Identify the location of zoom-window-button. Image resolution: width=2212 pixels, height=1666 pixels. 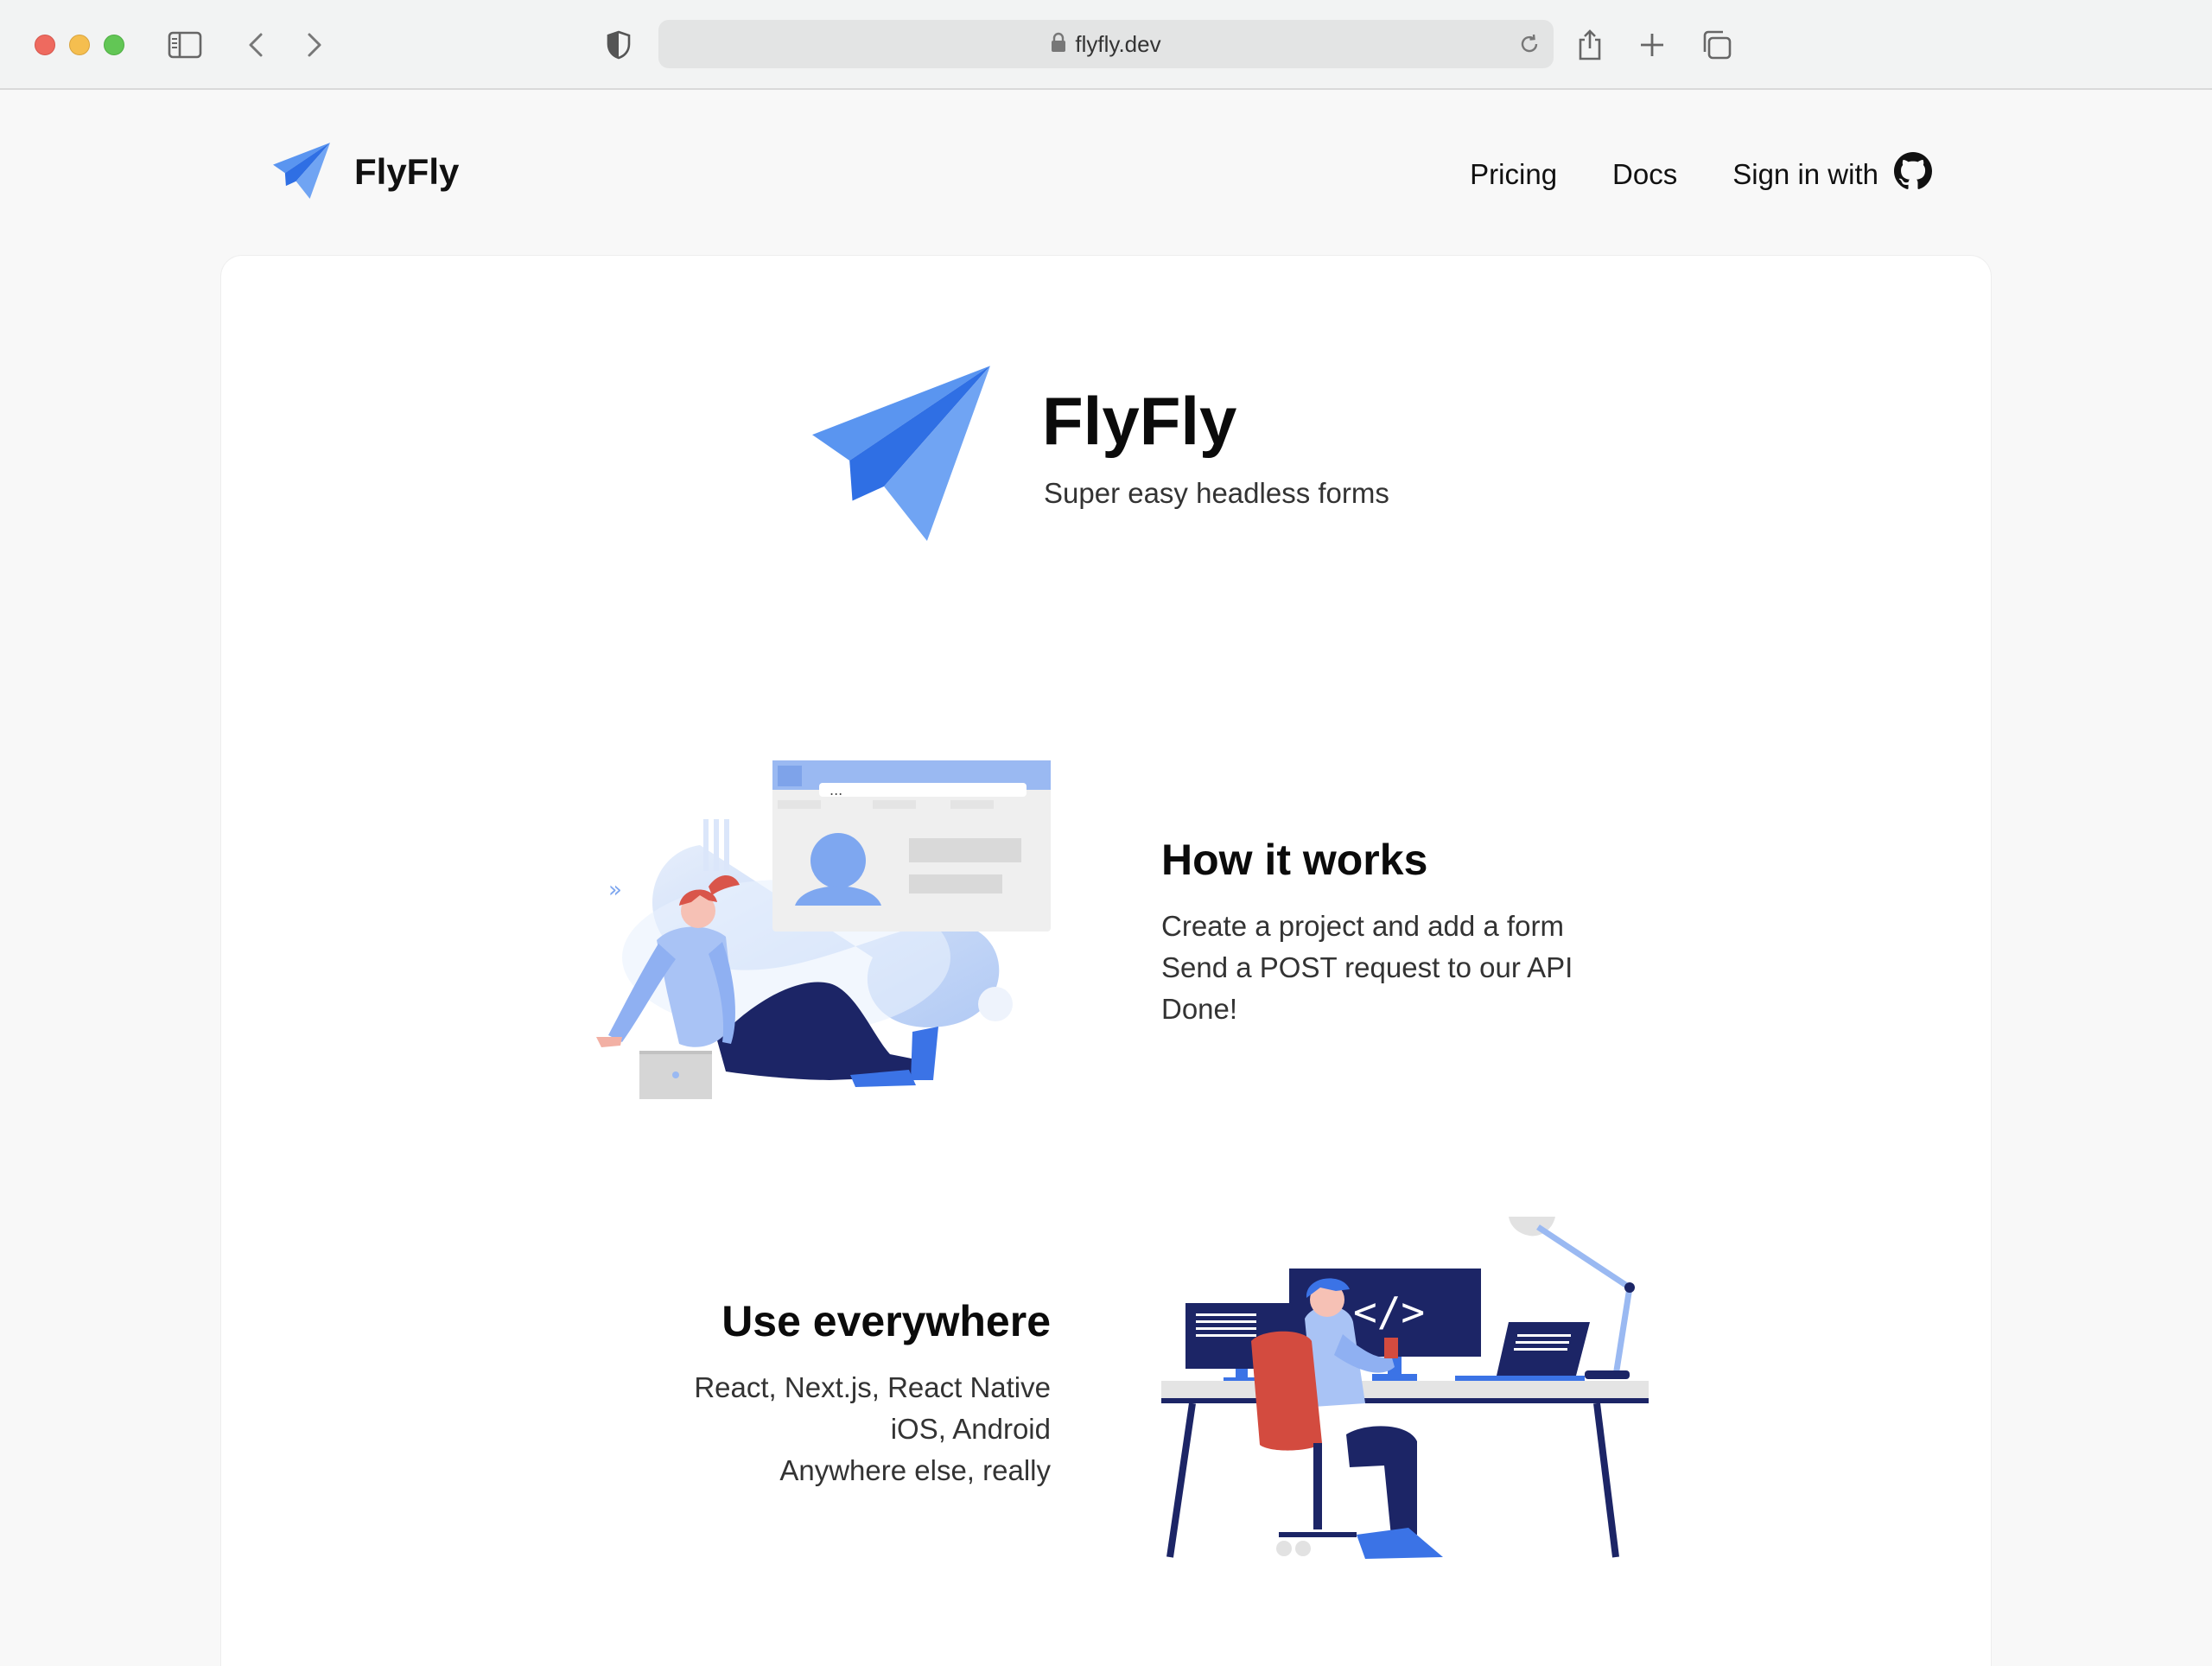
(114, 45).